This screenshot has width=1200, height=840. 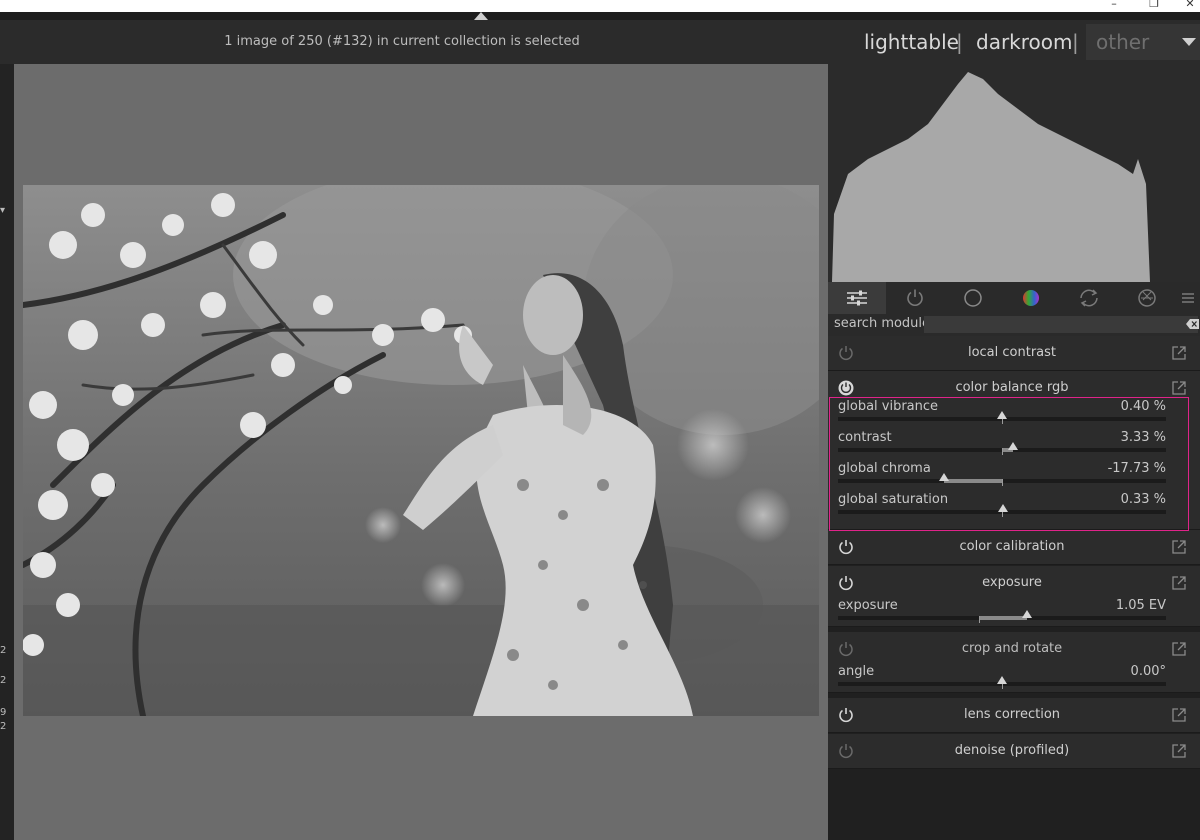 I want to click on tab-correct, so click(x=1089, y=298).